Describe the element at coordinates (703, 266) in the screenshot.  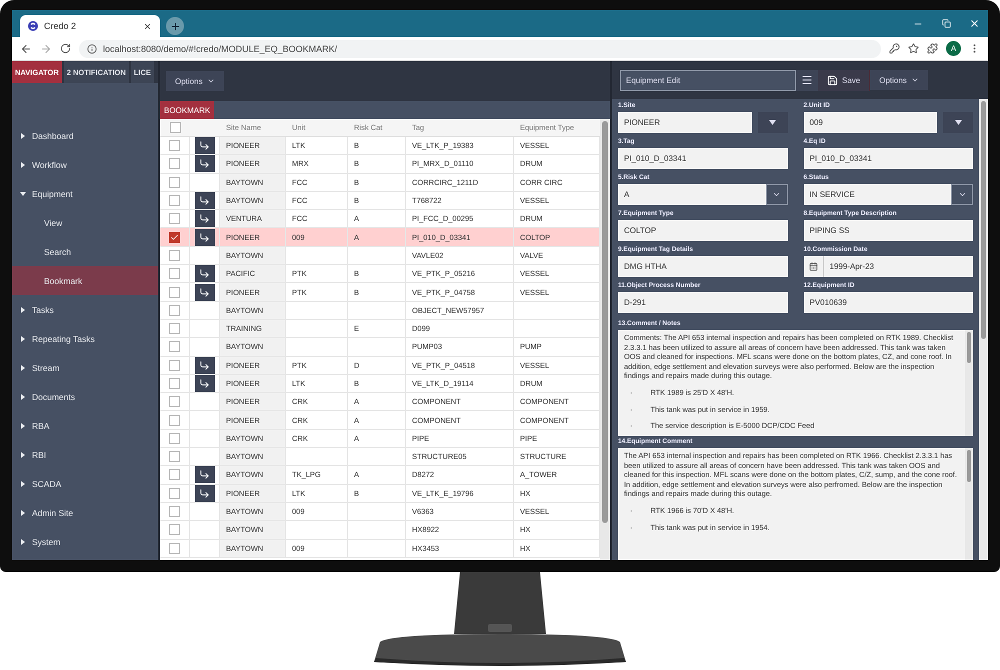
I see `text-field: DMG HTHA` at that location.